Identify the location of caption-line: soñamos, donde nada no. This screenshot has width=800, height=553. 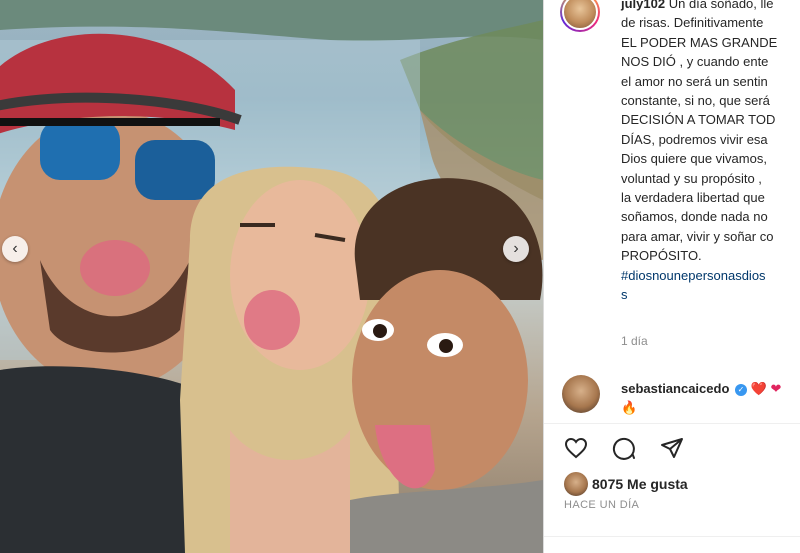
(694, 217).